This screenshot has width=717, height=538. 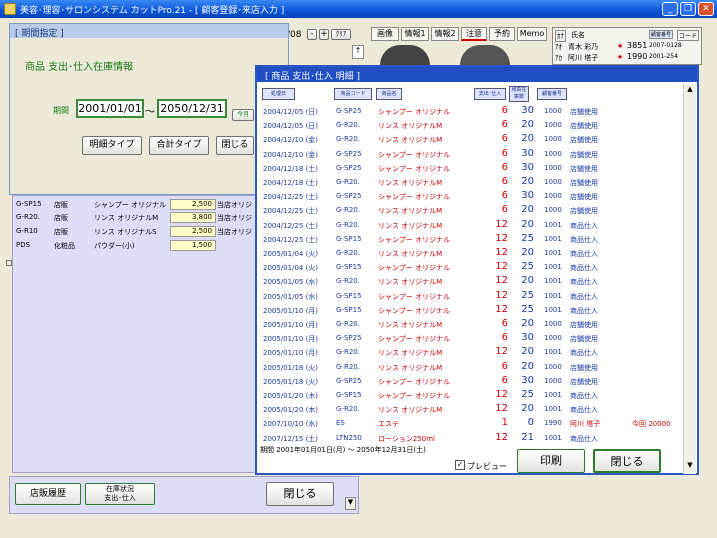 What do you see at coordinates (504, 110) in the screenshot?
I see `row-qty: 6` at bounding box center [504, 110].